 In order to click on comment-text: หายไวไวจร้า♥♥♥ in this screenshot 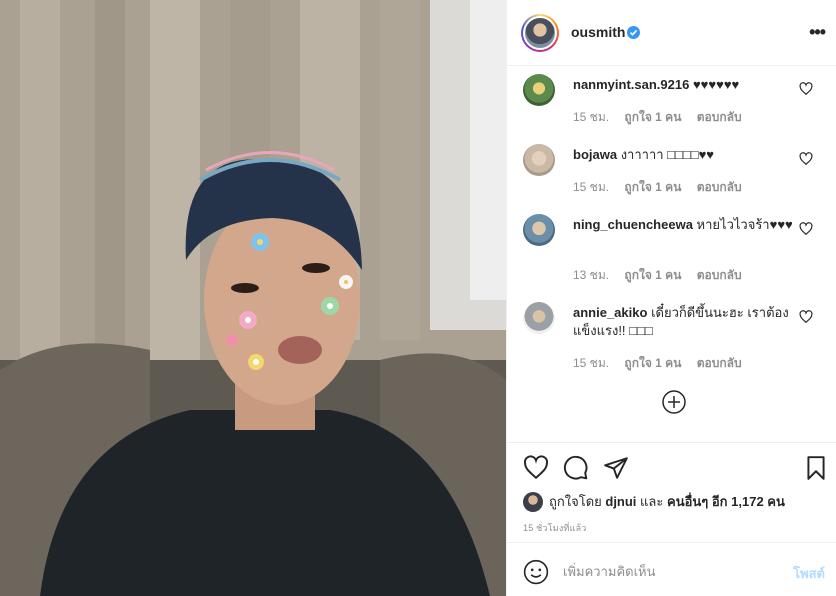, I will do `click(744, 224)`.